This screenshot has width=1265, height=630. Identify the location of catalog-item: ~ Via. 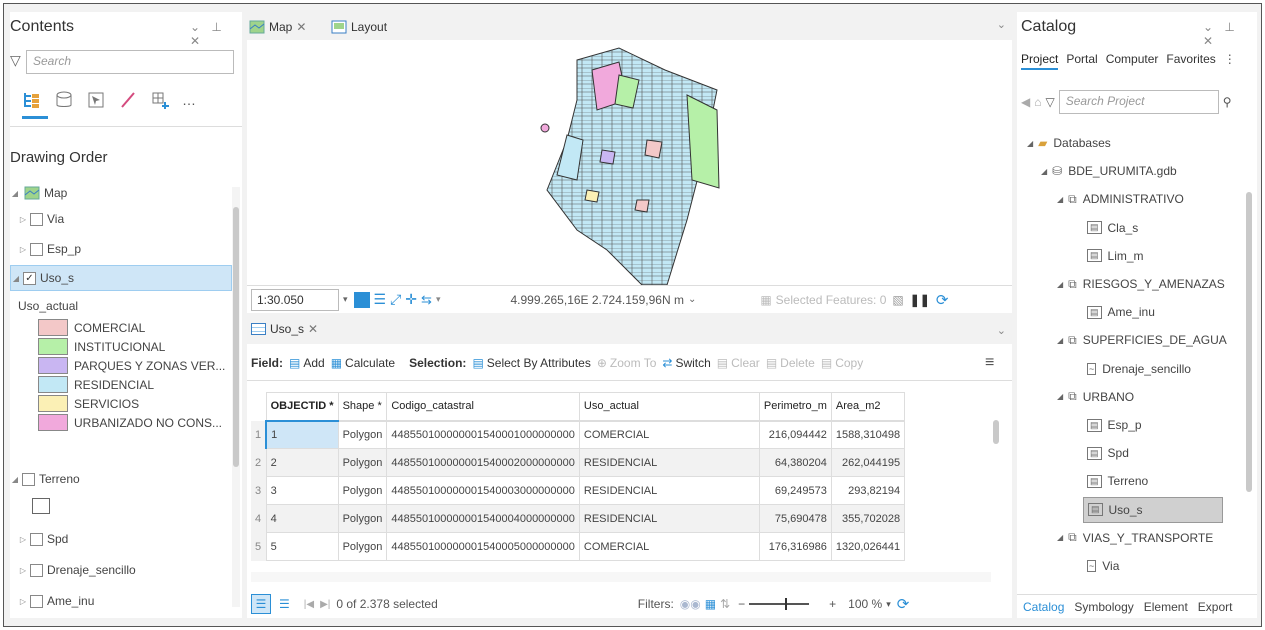
(1103, 566).